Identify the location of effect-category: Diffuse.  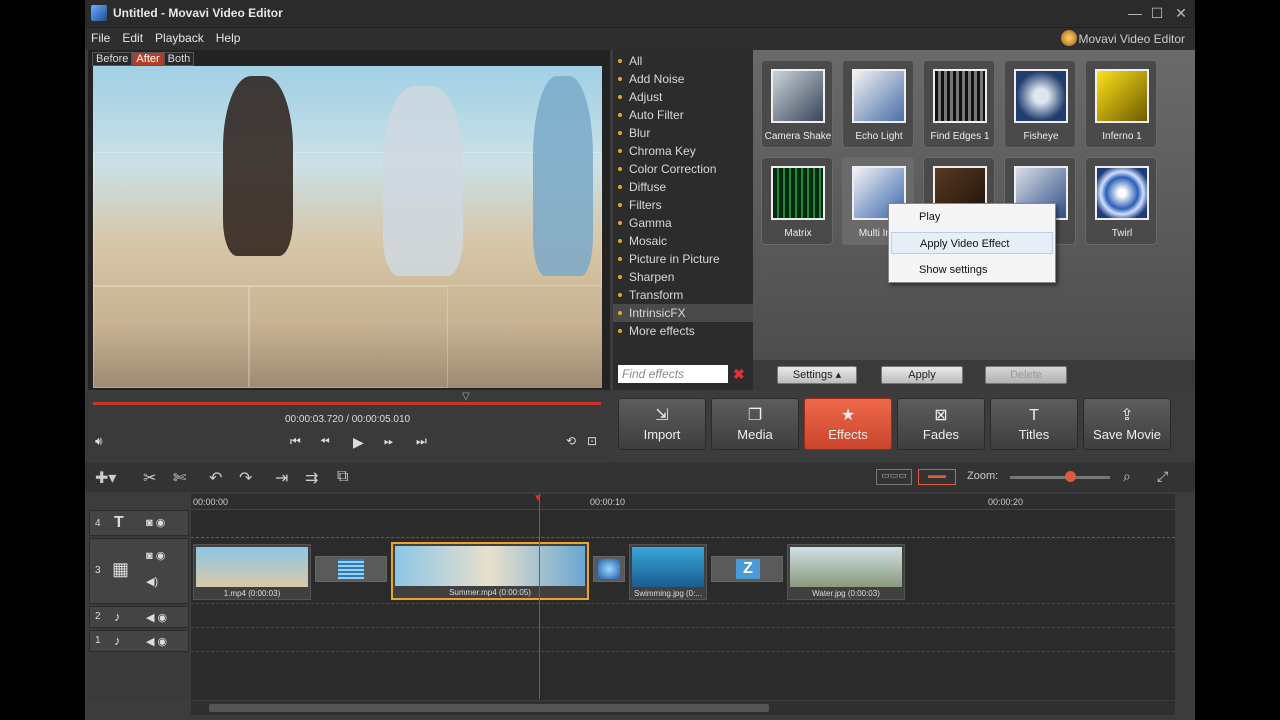
(683, 187).